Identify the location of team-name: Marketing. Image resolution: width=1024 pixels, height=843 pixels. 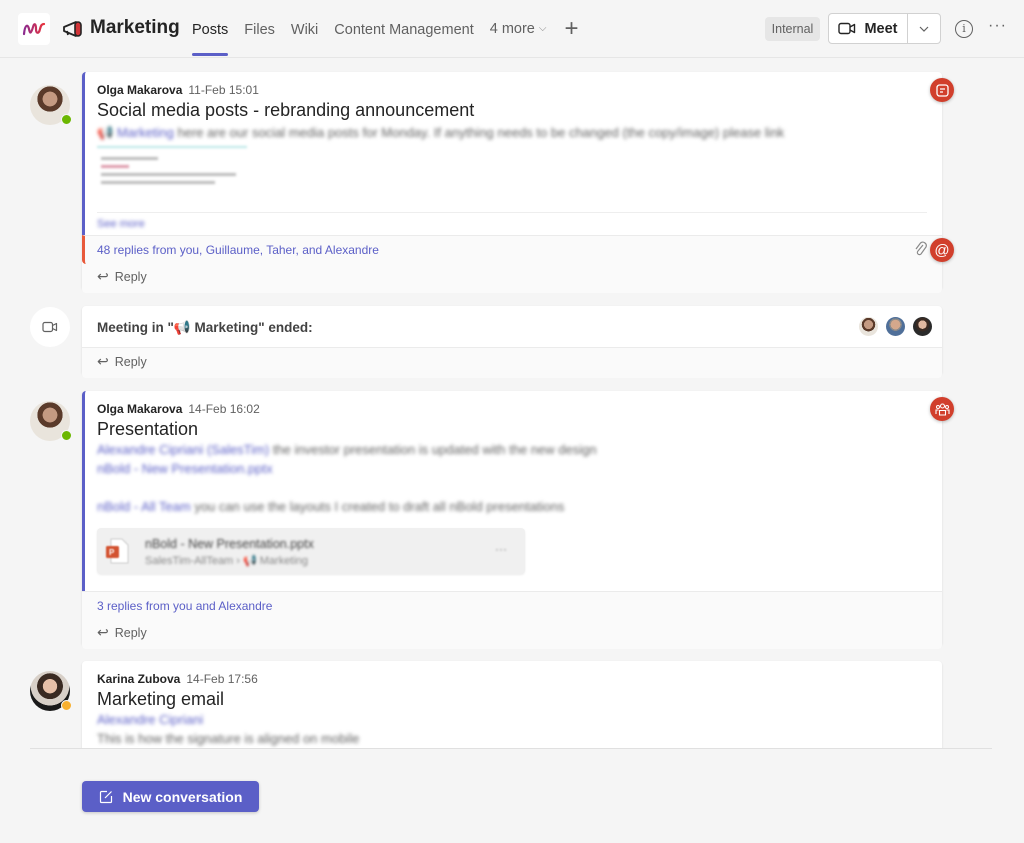
(135, 27).